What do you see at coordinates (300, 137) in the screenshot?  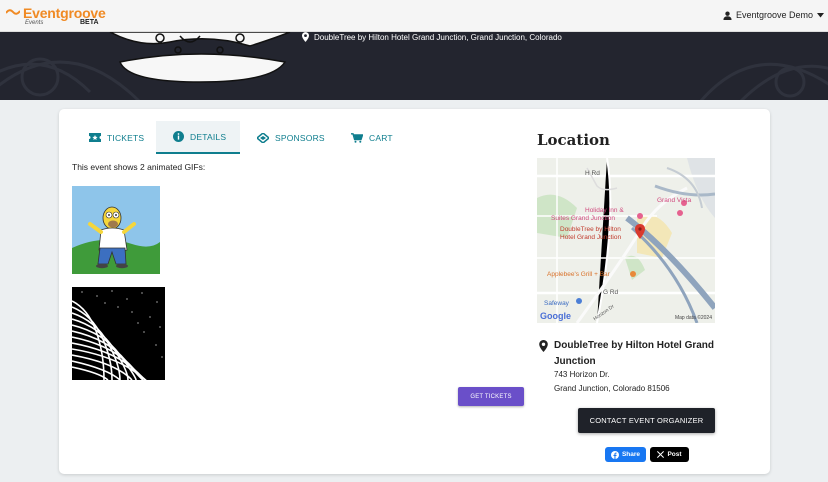 I see `tab-sponsors-label: SPONSORS` at bounding box center [300, 137].